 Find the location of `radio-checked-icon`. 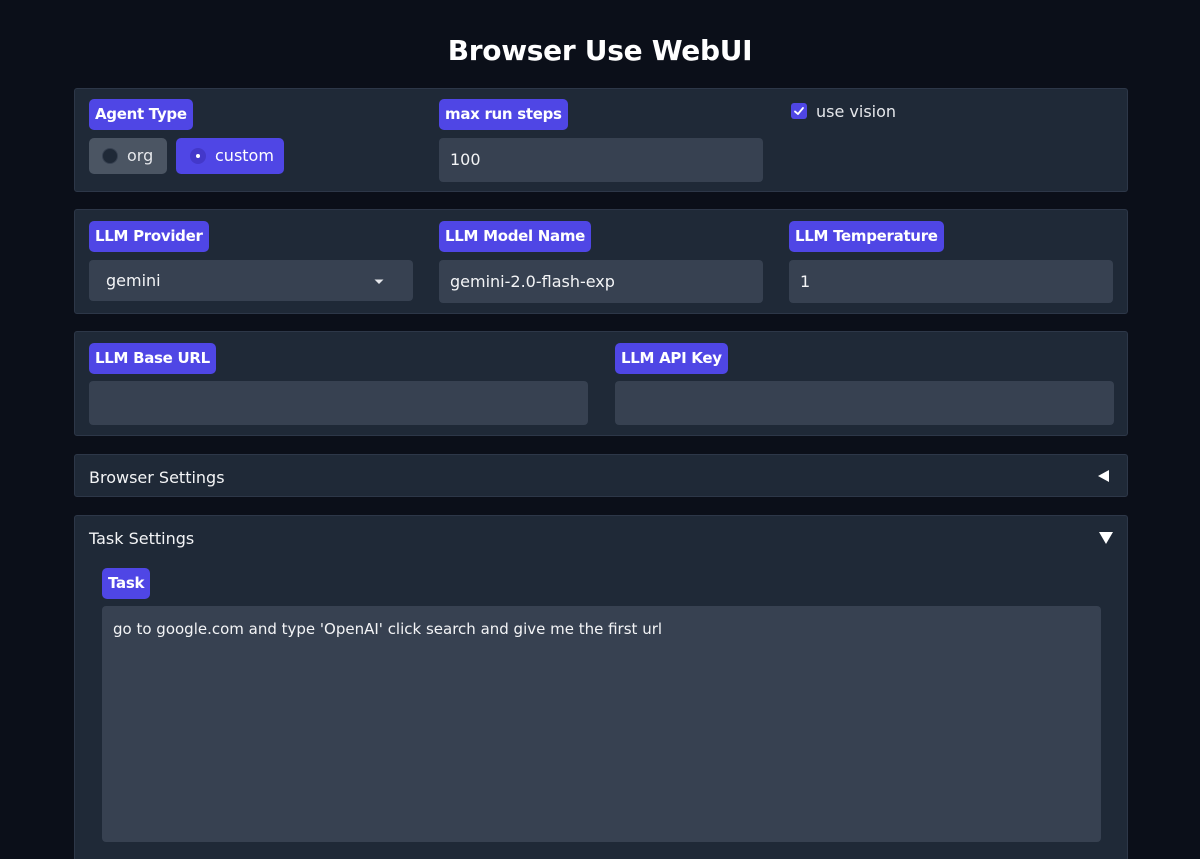

radio-checked-icon is located at coordinates (198, 156).